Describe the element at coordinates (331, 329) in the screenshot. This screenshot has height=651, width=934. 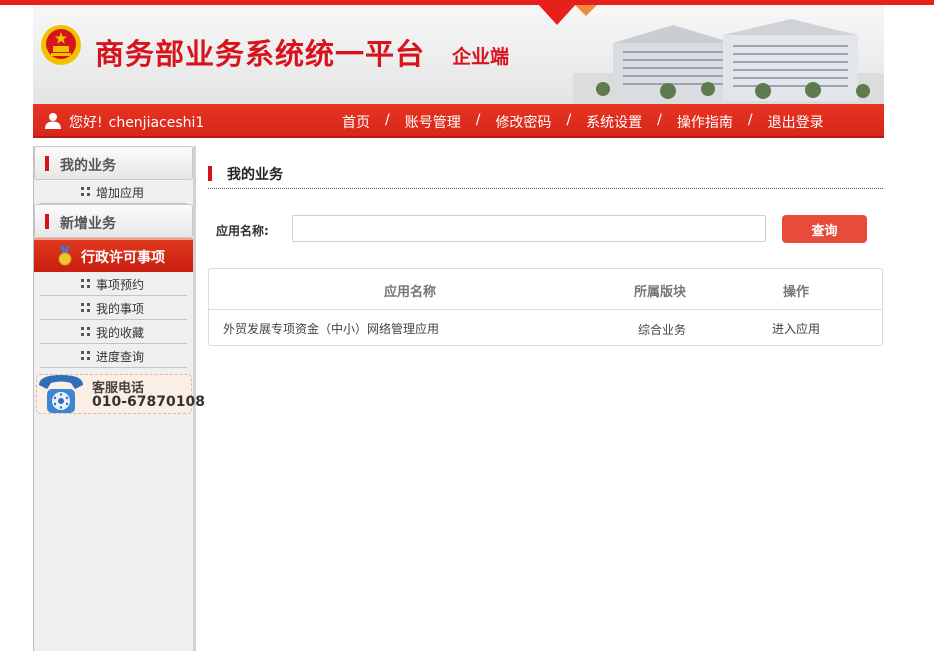
I see `app-name-cell: 外贸发展专项资金（中小）网络管理应用` at that location.